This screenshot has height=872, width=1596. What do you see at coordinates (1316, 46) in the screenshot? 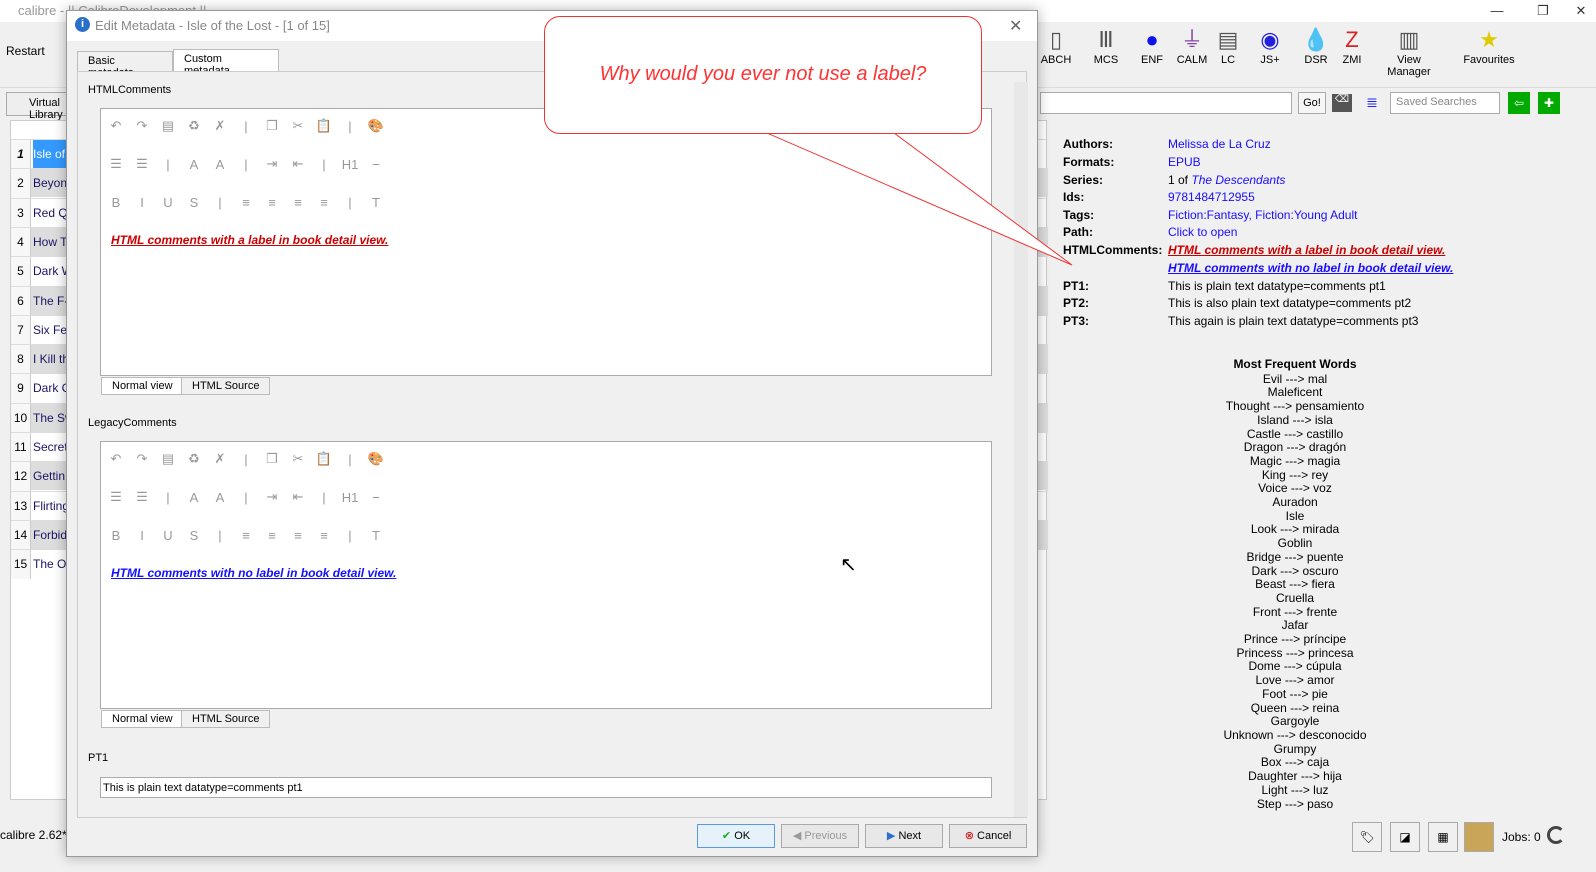
I see `toolbar-dsr-button: 💧 DSR` at bounding box center [1316, 46].